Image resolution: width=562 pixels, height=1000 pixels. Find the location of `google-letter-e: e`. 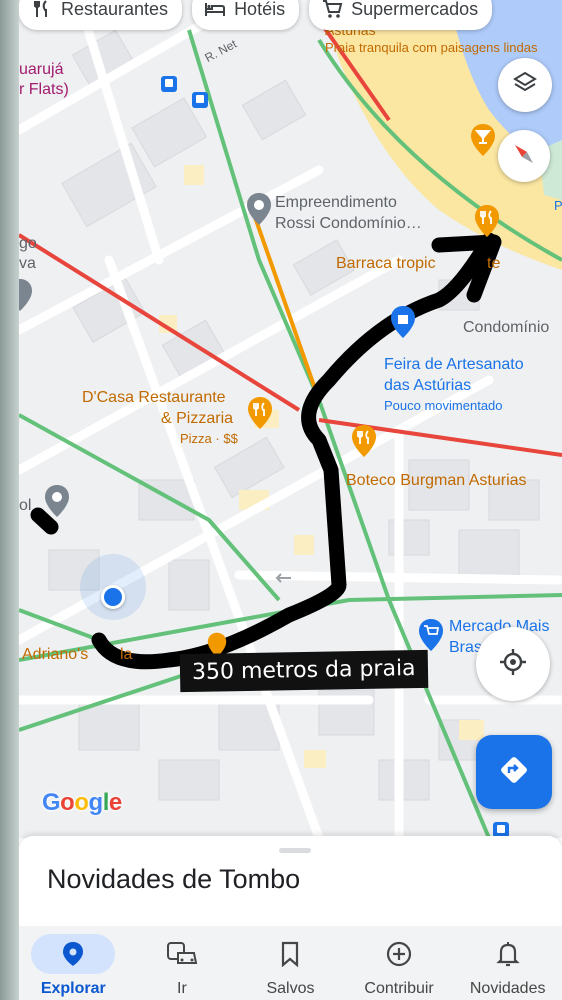

google-letter-e: e is located at coordinates (115, 802).